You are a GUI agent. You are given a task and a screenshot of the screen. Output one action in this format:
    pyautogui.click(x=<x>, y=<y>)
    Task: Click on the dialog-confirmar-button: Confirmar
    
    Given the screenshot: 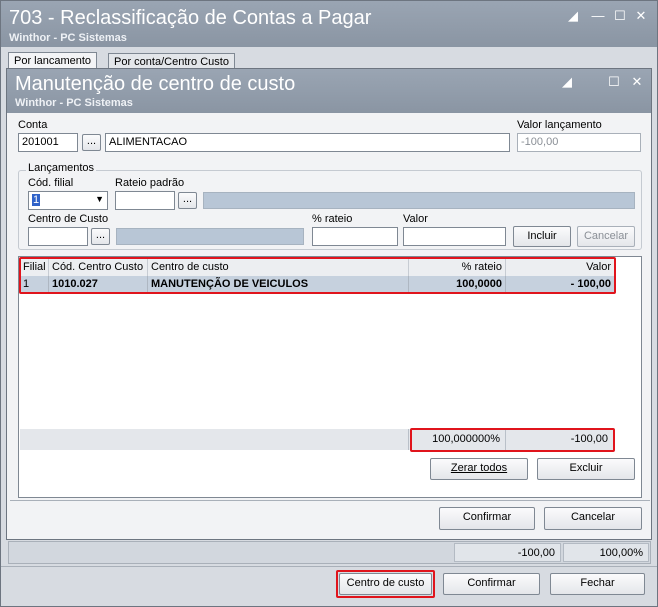 What is the action you would take?
    pyautogui.click(x=487, y=518)
    